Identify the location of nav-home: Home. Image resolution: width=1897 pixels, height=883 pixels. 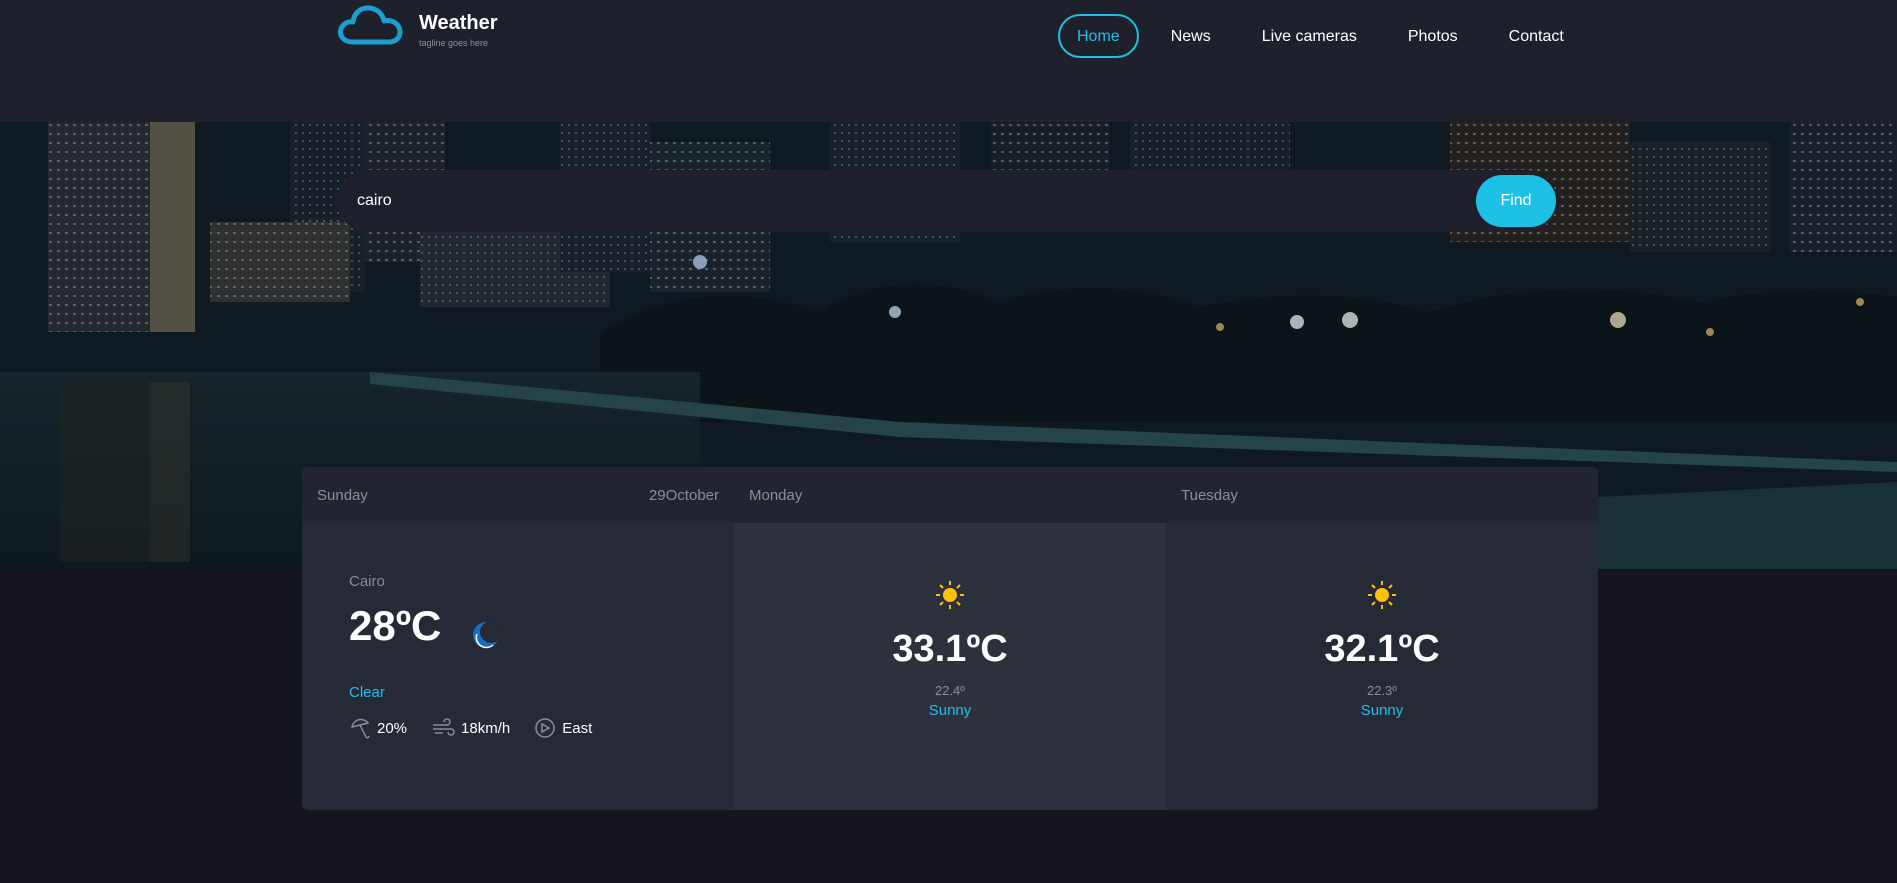
(1098, 36).